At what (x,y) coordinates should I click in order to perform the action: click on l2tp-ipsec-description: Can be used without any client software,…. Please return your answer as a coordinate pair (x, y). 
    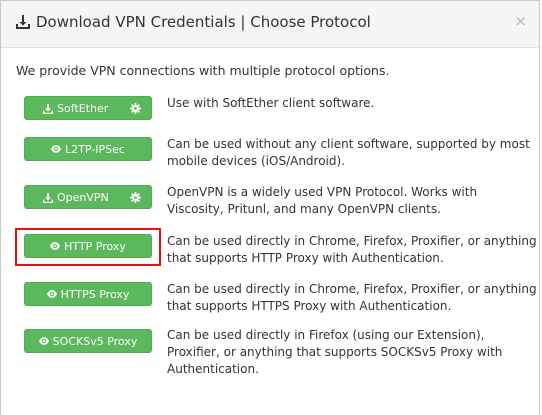
    Looking at the image, I should click on (348, 152).